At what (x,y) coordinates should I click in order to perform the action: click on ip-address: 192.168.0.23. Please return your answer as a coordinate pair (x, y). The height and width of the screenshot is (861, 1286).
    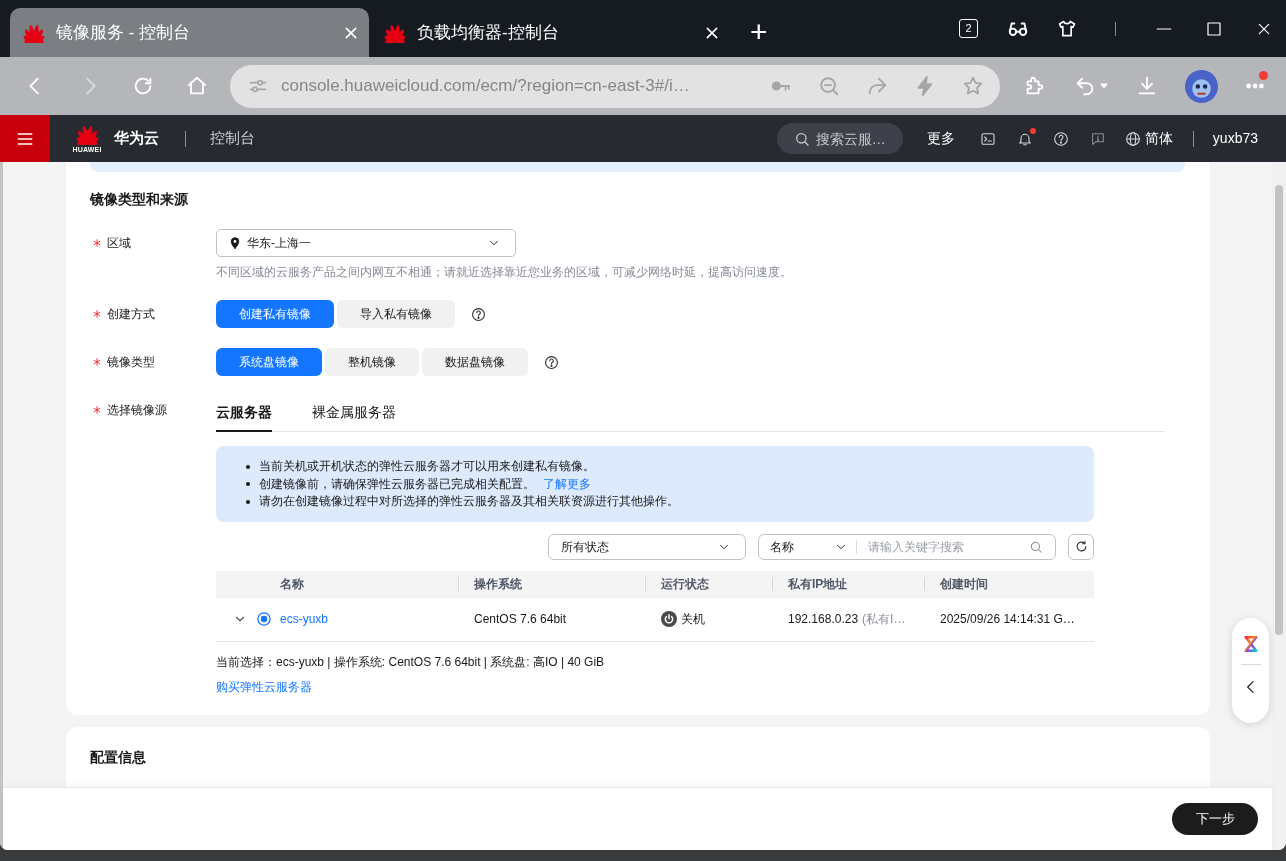
    Looking at the image, I should click on (823, 619).